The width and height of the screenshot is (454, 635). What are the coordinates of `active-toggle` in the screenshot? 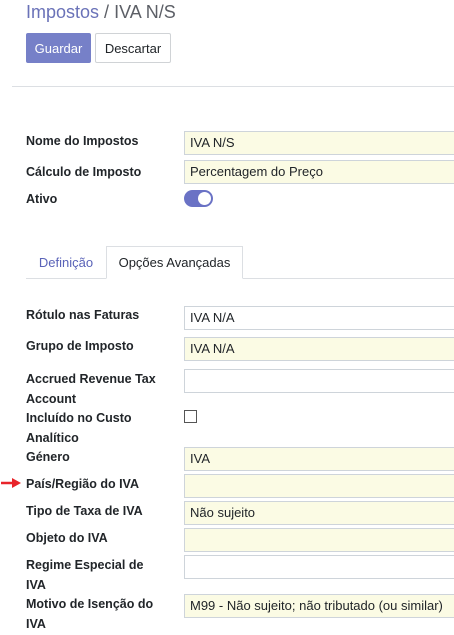 It's located at (198, 198).